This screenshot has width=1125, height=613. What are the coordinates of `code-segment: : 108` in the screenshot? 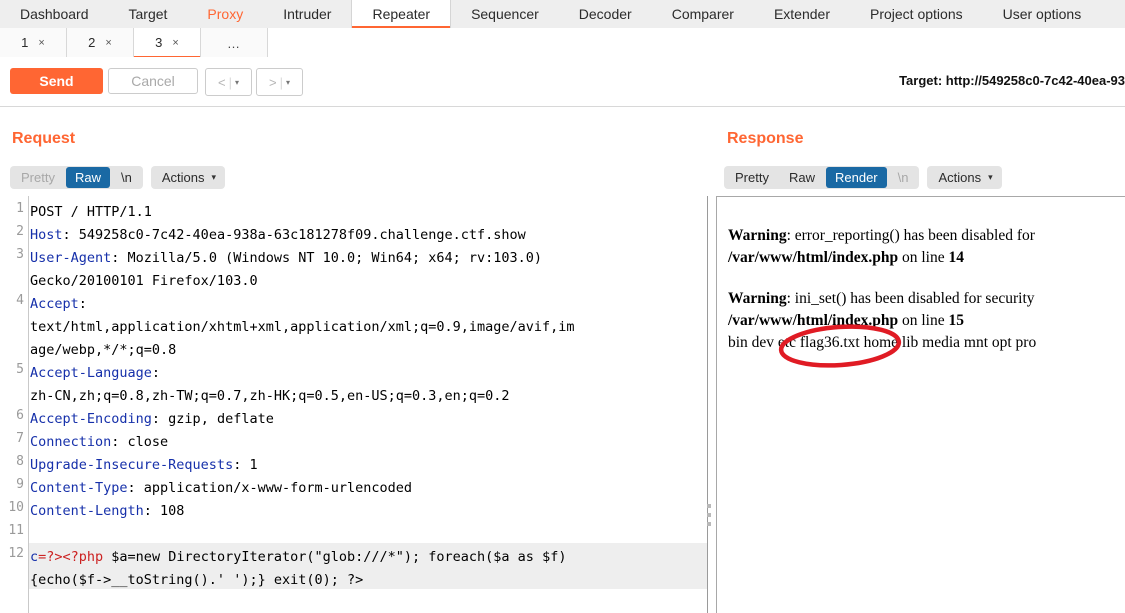 It's located at (164, 511).